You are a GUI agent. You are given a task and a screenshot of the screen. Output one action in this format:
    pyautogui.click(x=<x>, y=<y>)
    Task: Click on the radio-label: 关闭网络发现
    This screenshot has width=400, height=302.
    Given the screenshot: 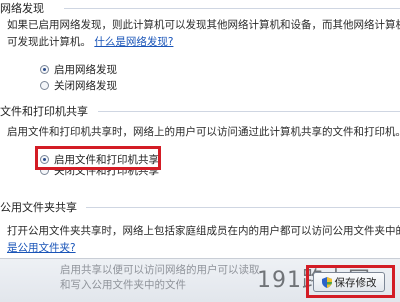 What is the action you would take?
    pyautogui.click(x=85, y=85)
    